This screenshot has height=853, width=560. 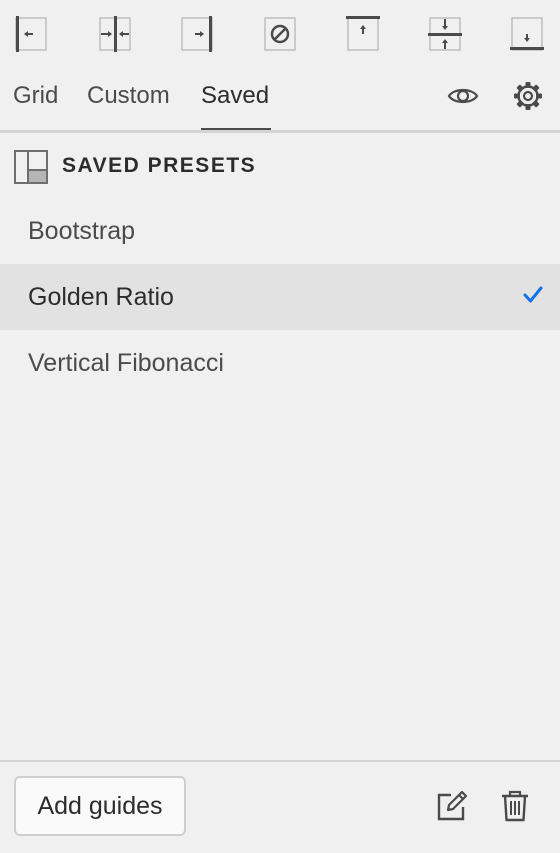 I want to click on preset-label: Bootstrap, so click(x=82, y=231).